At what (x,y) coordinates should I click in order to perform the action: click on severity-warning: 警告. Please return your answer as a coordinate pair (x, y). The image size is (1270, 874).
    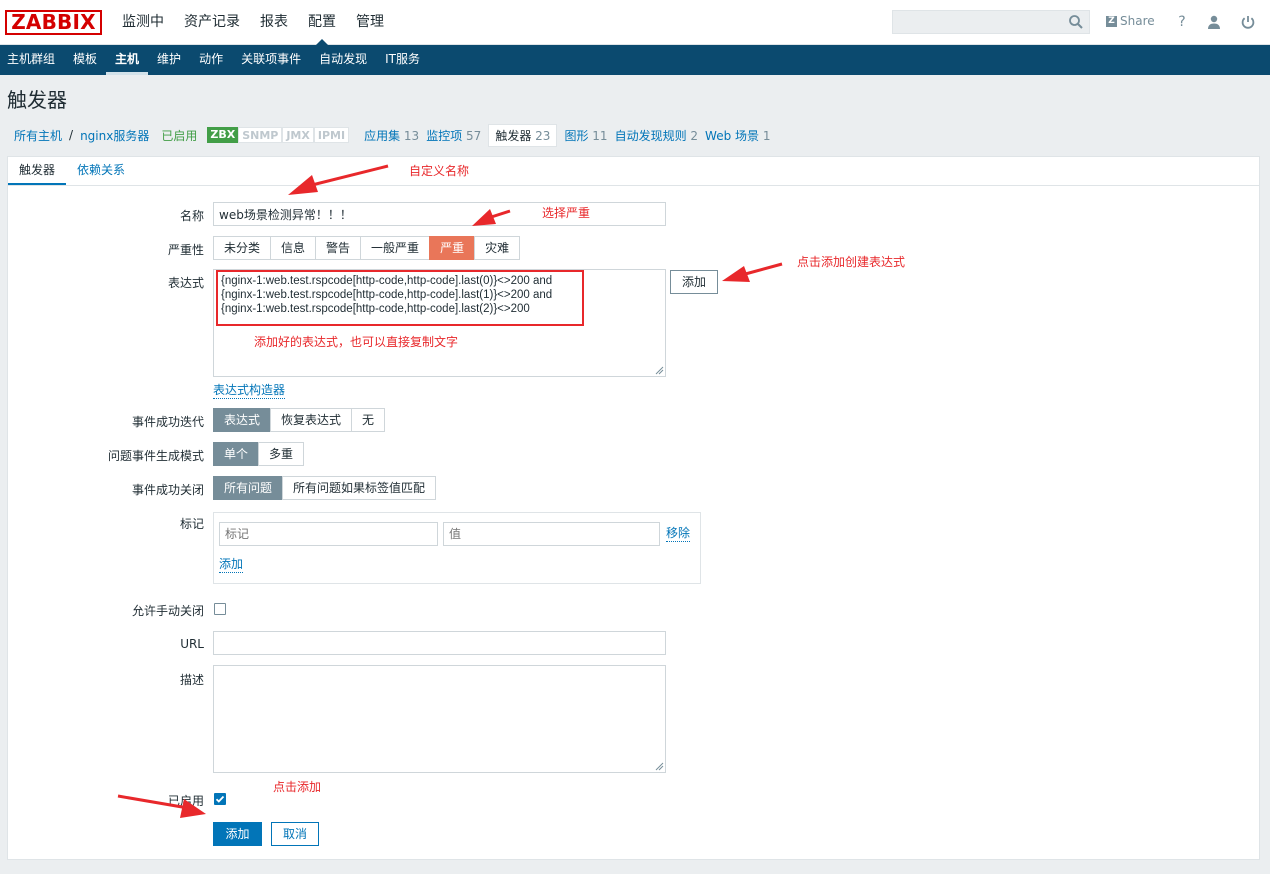
    Looking at the image, I should click on (338, 248).